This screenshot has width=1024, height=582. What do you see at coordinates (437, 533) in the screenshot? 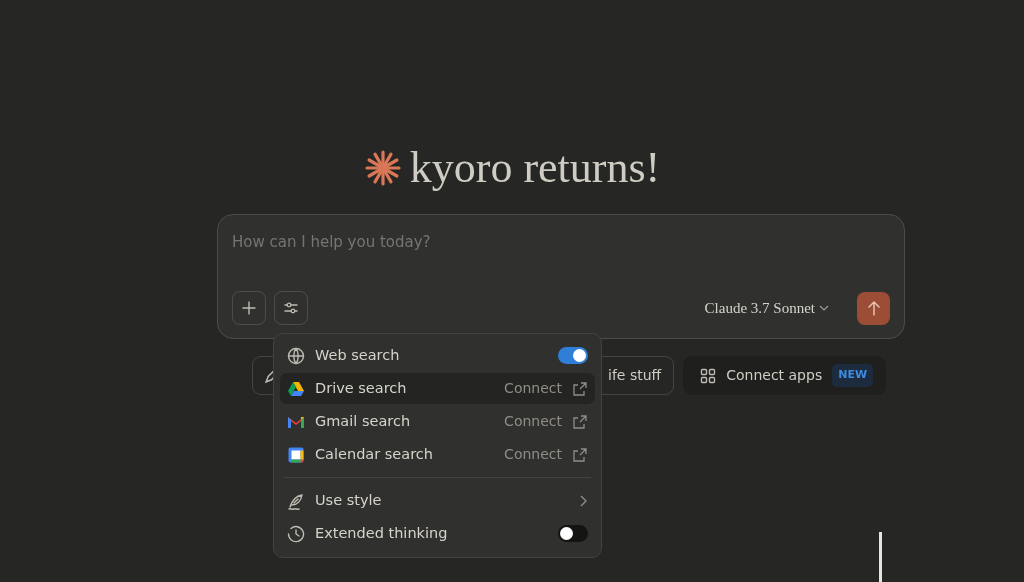
I see `menu-item: Extended thinking` at bounding box center [437, 533].